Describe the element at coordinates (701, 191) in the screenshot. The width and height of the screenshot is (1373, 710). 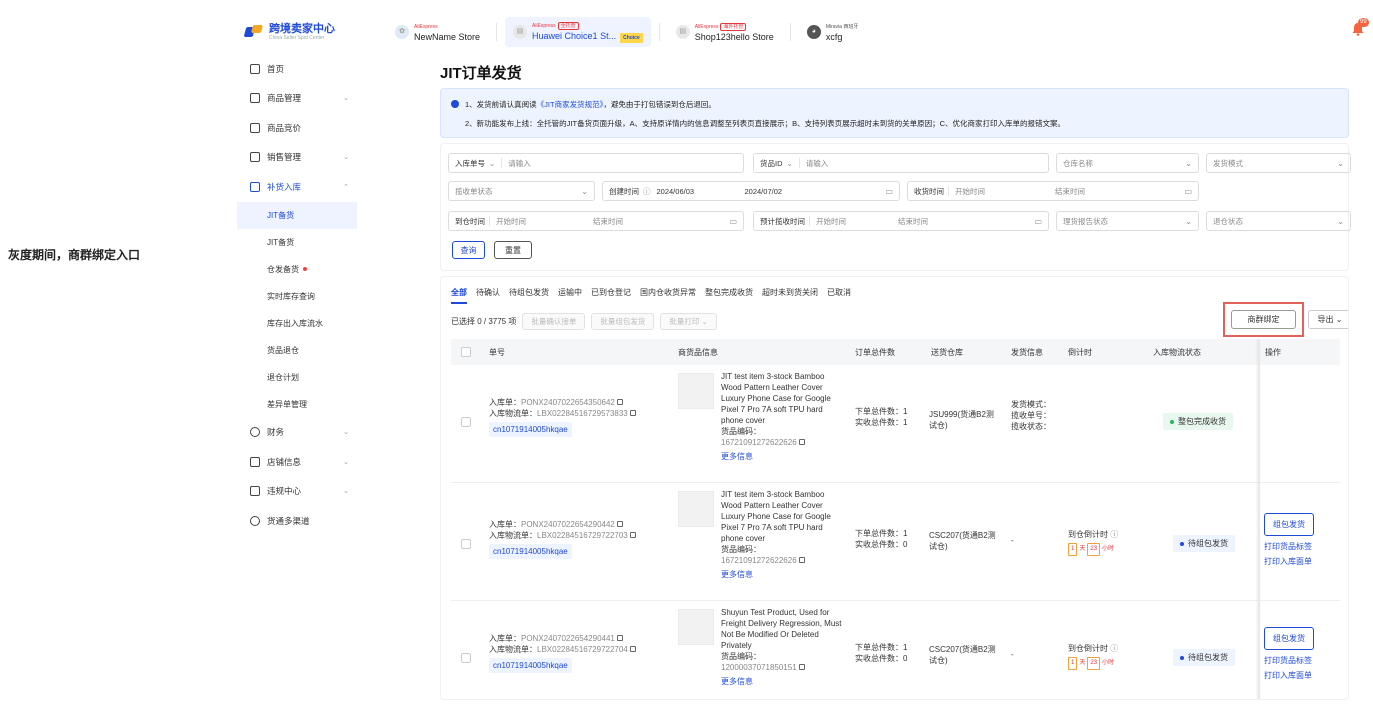
I see `create-start: 2024/06/03` at that location.